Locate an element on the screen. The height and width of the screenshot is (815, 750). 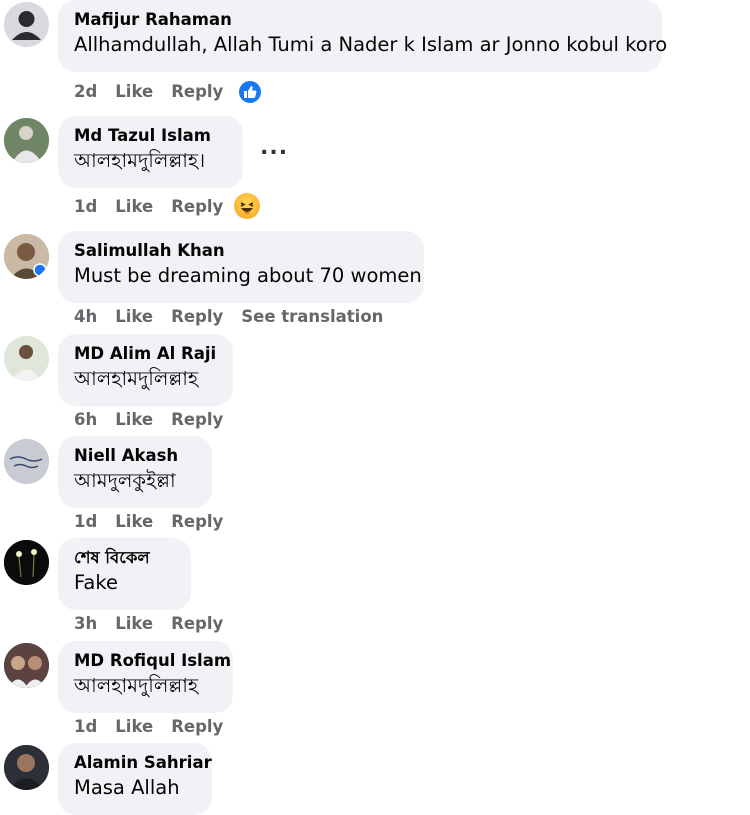
comment-bubble: শেষ বিকেল Fake is located at coordinates (124, 574).